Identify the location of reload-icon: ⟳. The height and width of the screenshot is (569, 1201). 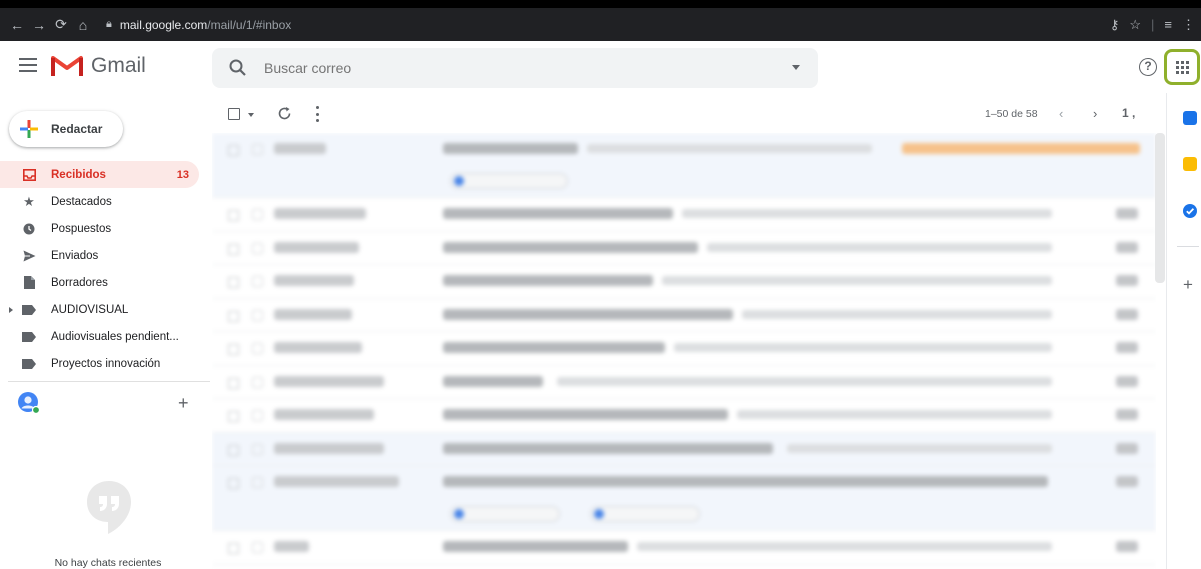
(61, 25).